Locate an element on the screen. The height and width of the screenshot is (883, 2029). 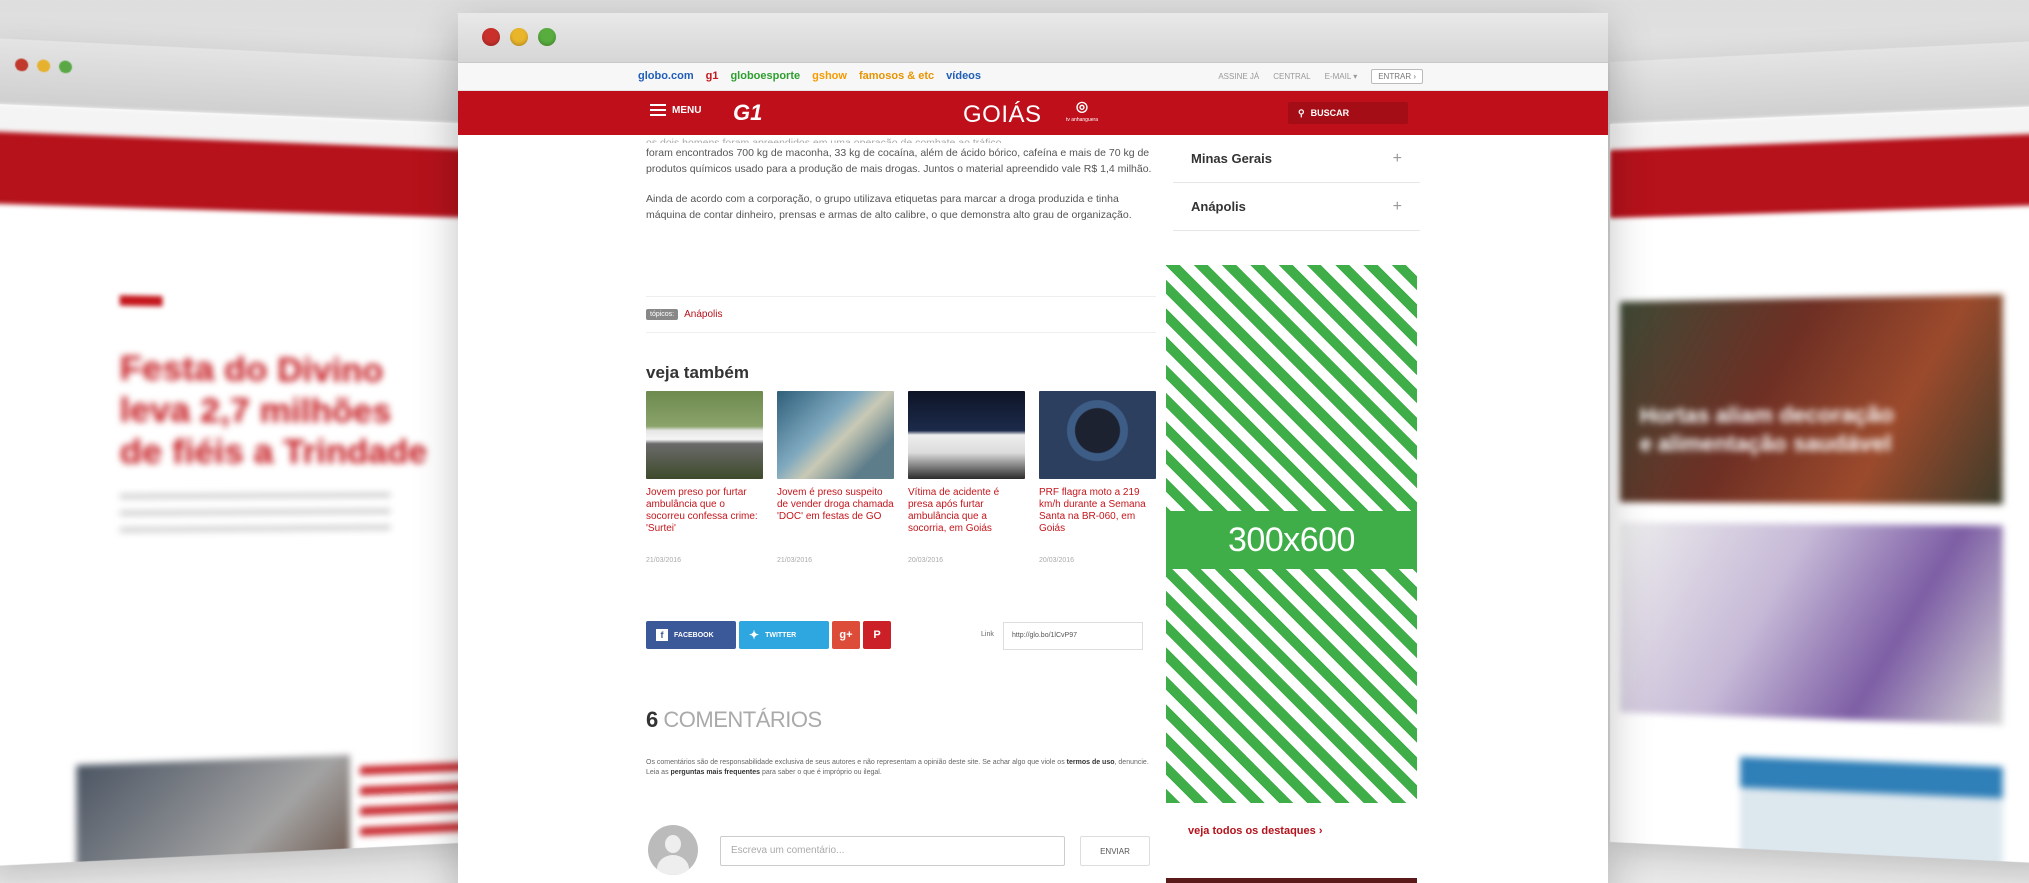
tv-anhanguera-logo: ◎ tv anhanguera is located at coordinates (1082, 113).